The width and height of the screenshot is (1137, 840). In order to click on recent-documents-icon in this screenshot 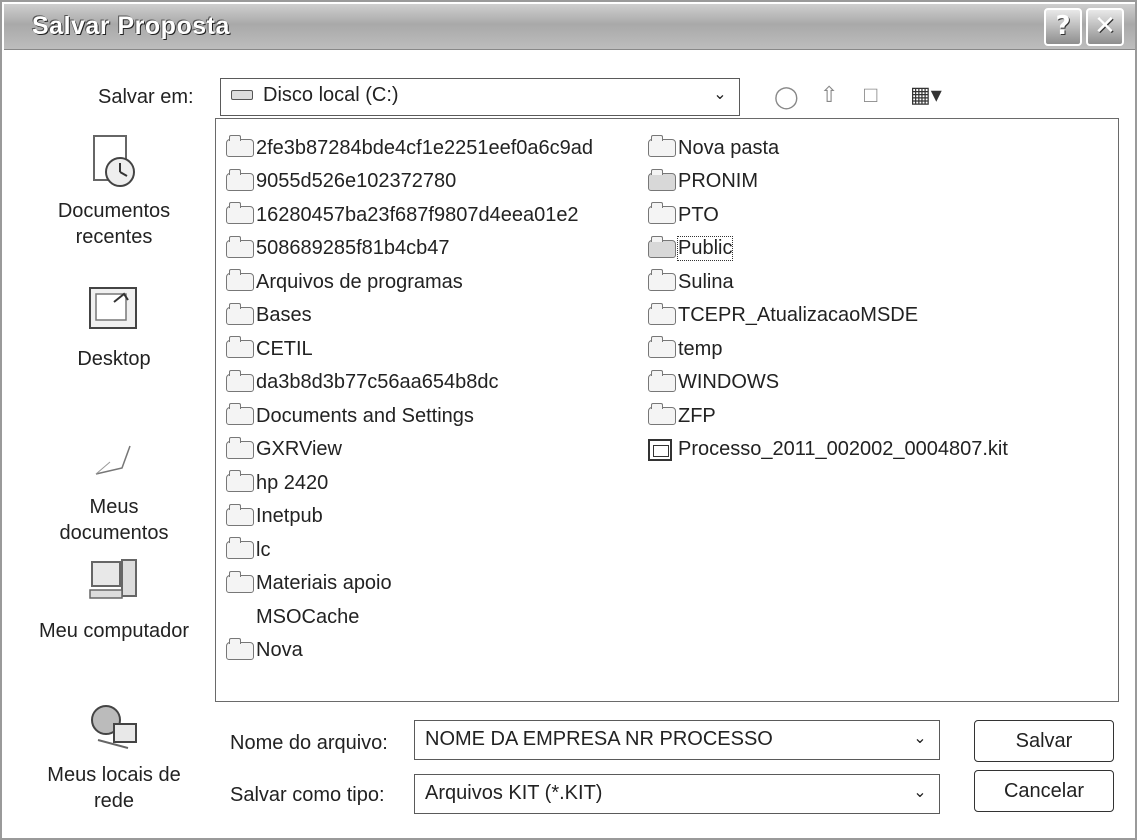, I will do `click(114, 161)`.